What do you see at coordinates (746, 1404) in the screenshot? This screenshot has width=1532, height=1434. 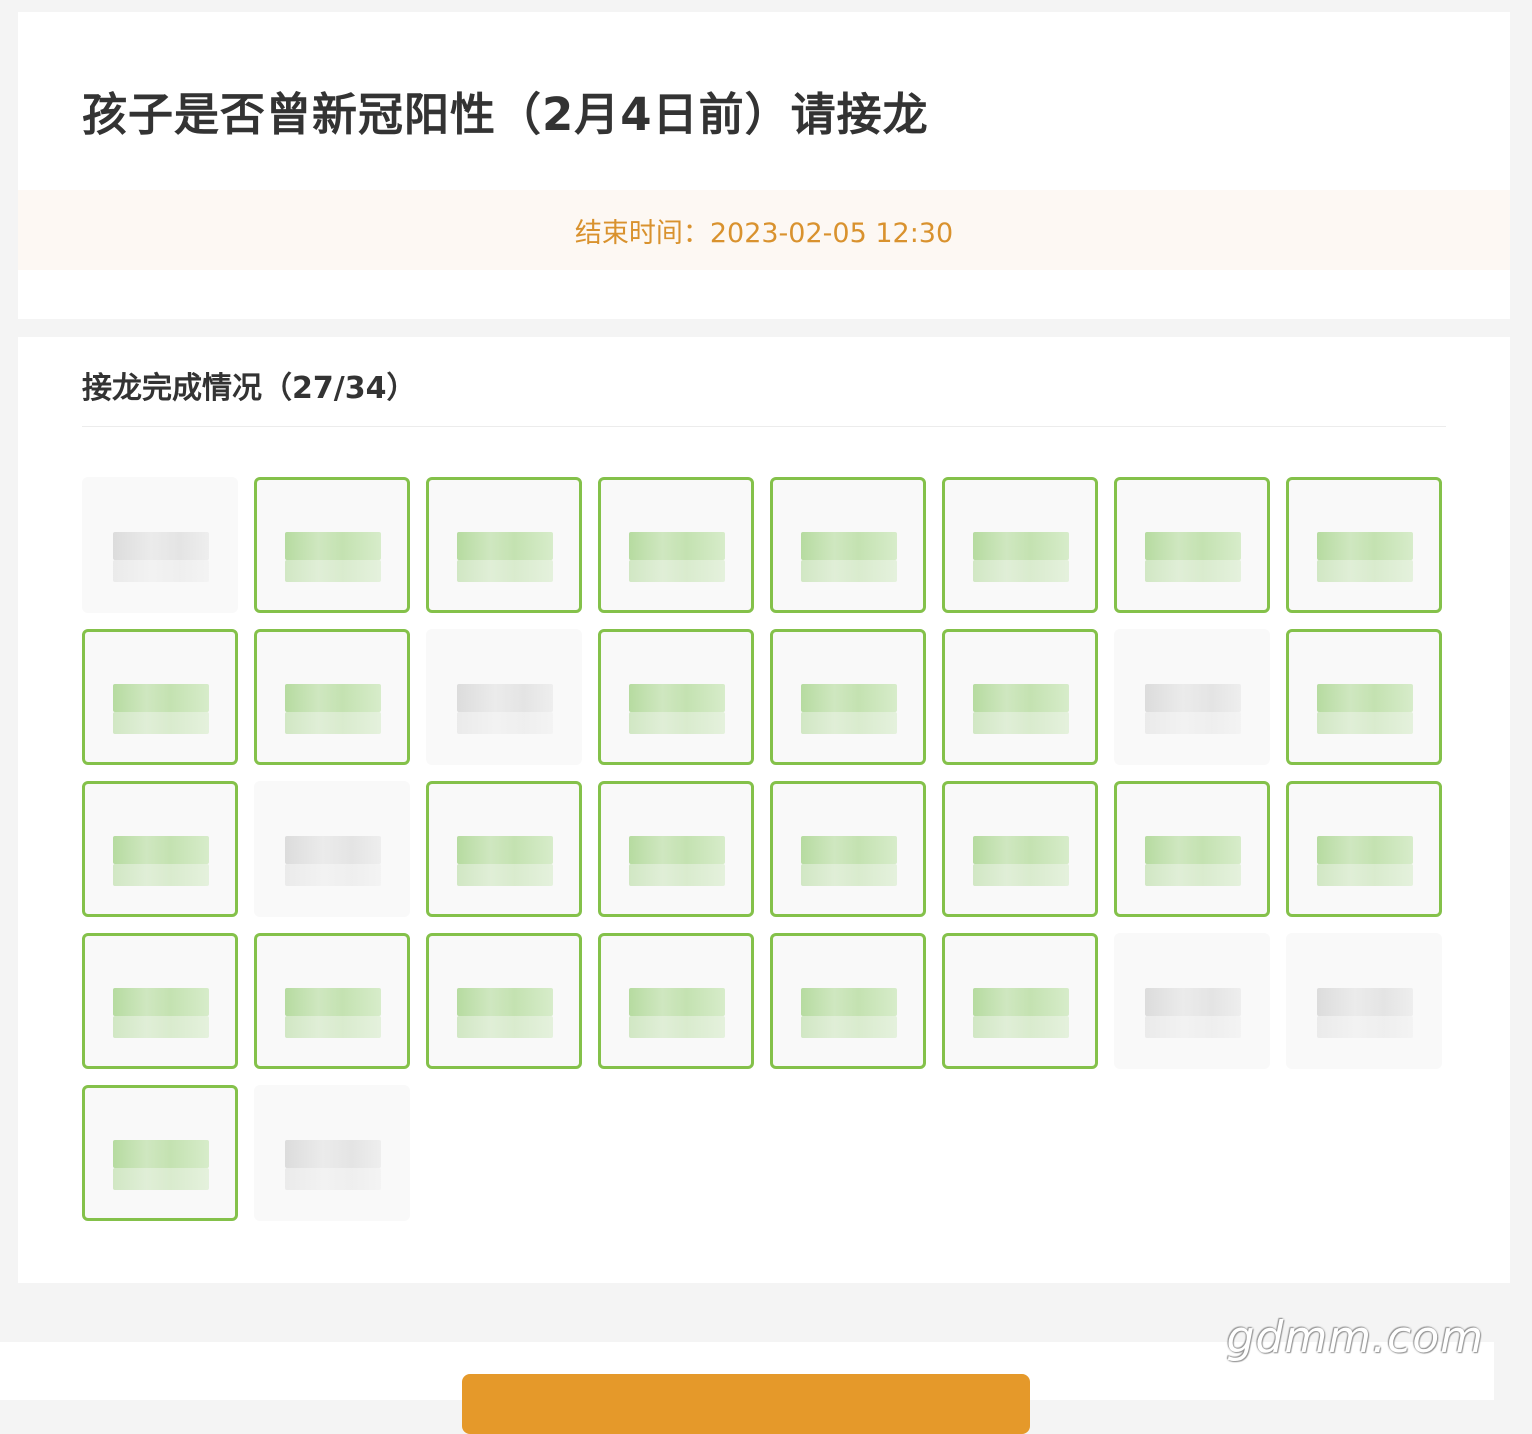 I see `join-button` at bounding box center [746, 1404].